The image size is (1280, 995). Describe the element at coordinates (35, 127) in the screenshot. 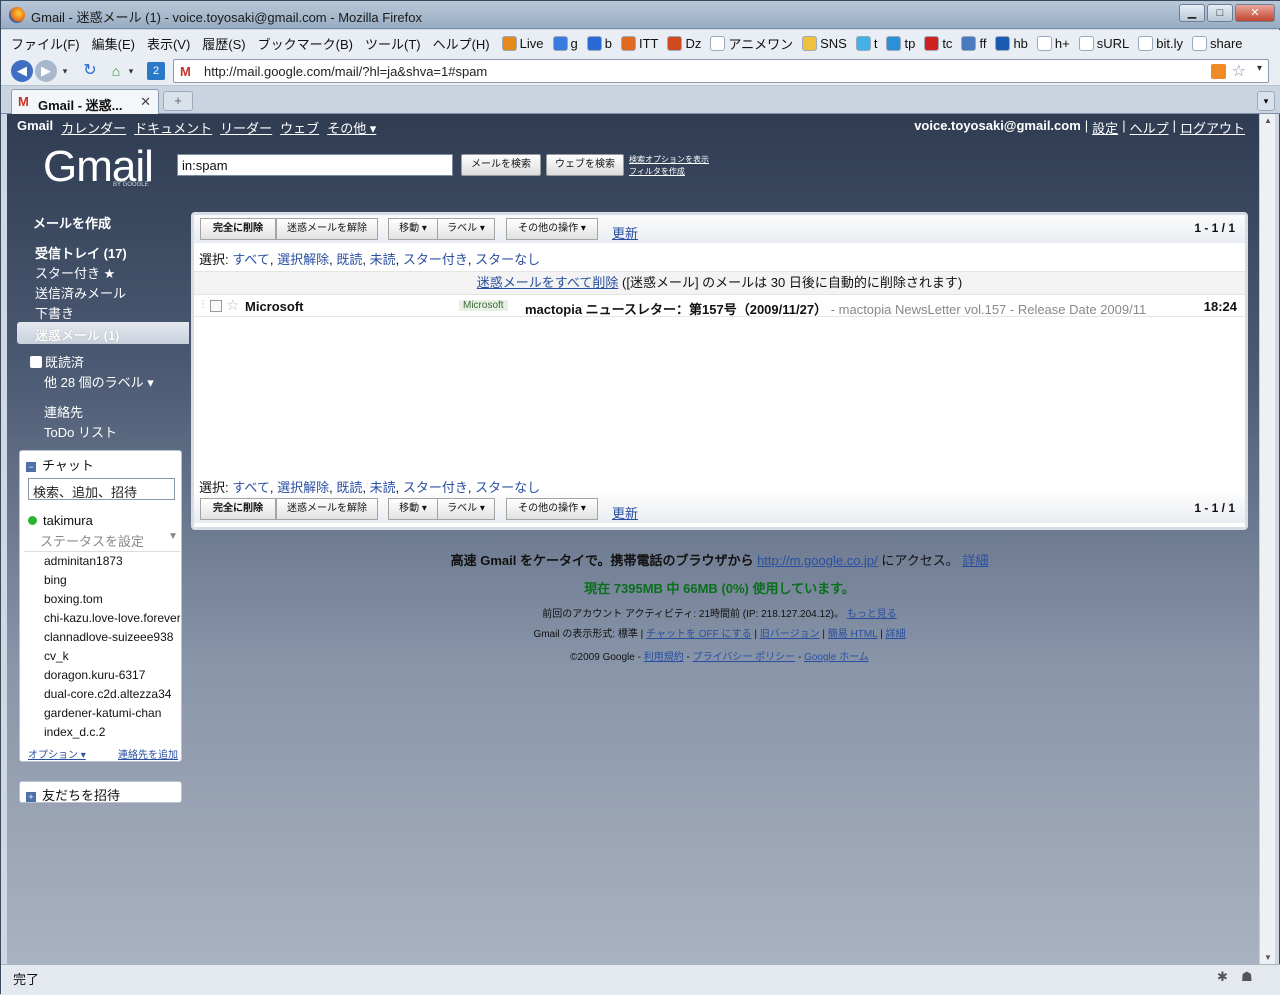

I see `nav-gmail: Gmail` at that location.